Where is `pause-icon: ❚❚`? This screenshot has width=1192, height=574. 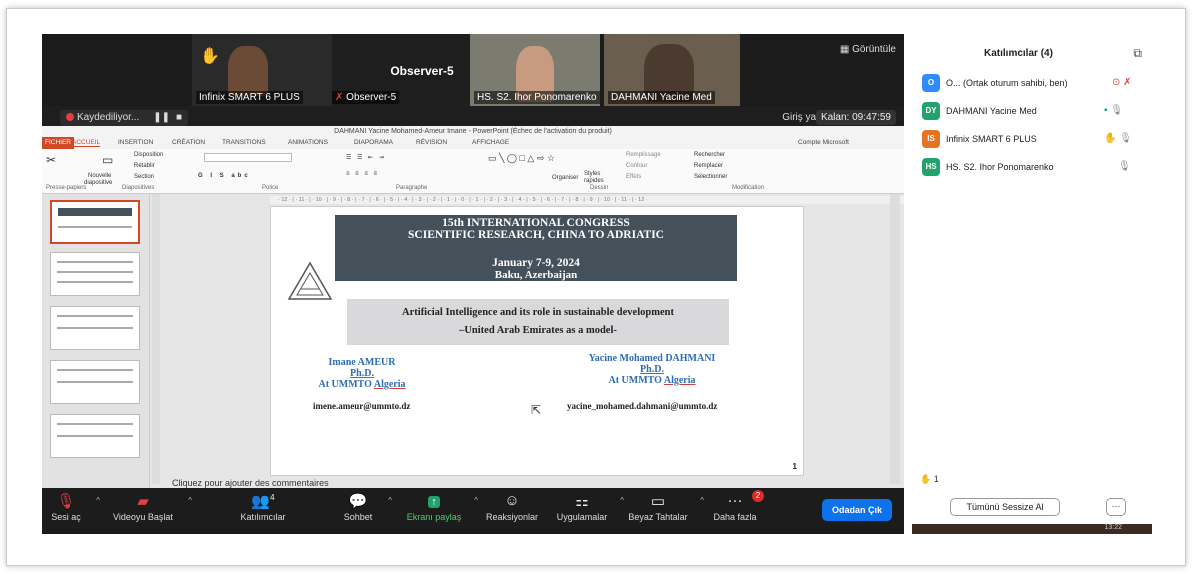
pause-icon: ❚❚ is located at coordinates (161, 117).